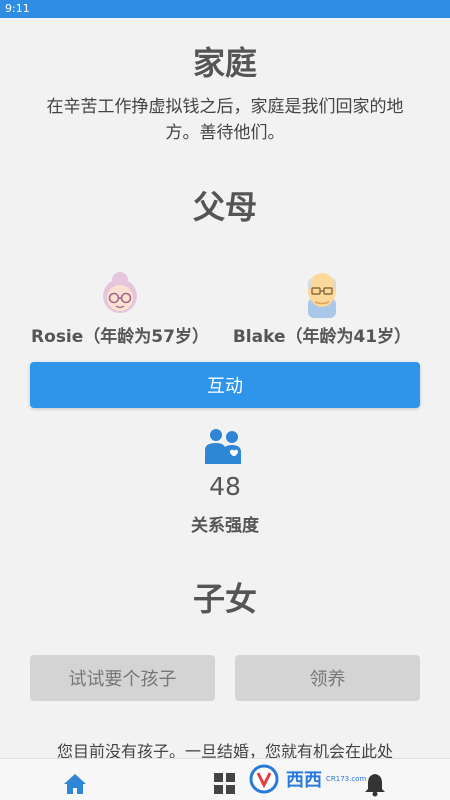  Describe the element at coordinates (75, 784) in the screenshot. I see `home-icon` at that location.